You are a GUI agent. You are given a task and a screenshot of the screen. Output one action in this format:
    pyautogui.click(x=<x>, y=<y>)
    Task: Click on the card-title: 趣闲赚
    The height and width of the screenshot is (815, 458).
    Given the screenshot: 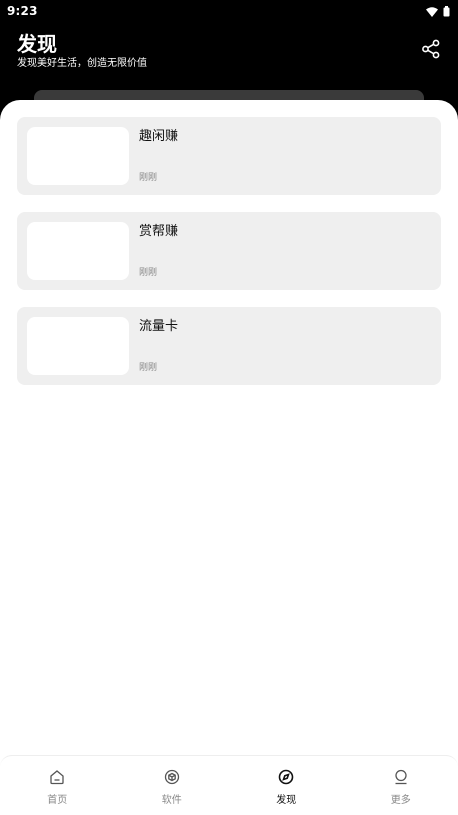 What is the action you would take?
    pyautogui.click(x=159, y=136)
    